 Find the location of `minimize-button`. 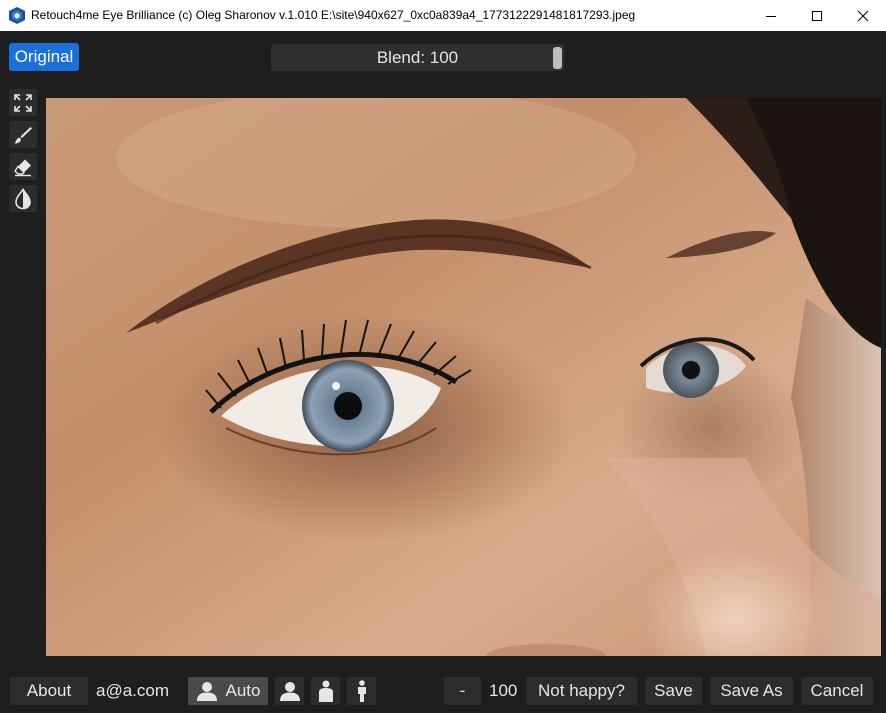

minimize-button is located at coordinates (771, 15).